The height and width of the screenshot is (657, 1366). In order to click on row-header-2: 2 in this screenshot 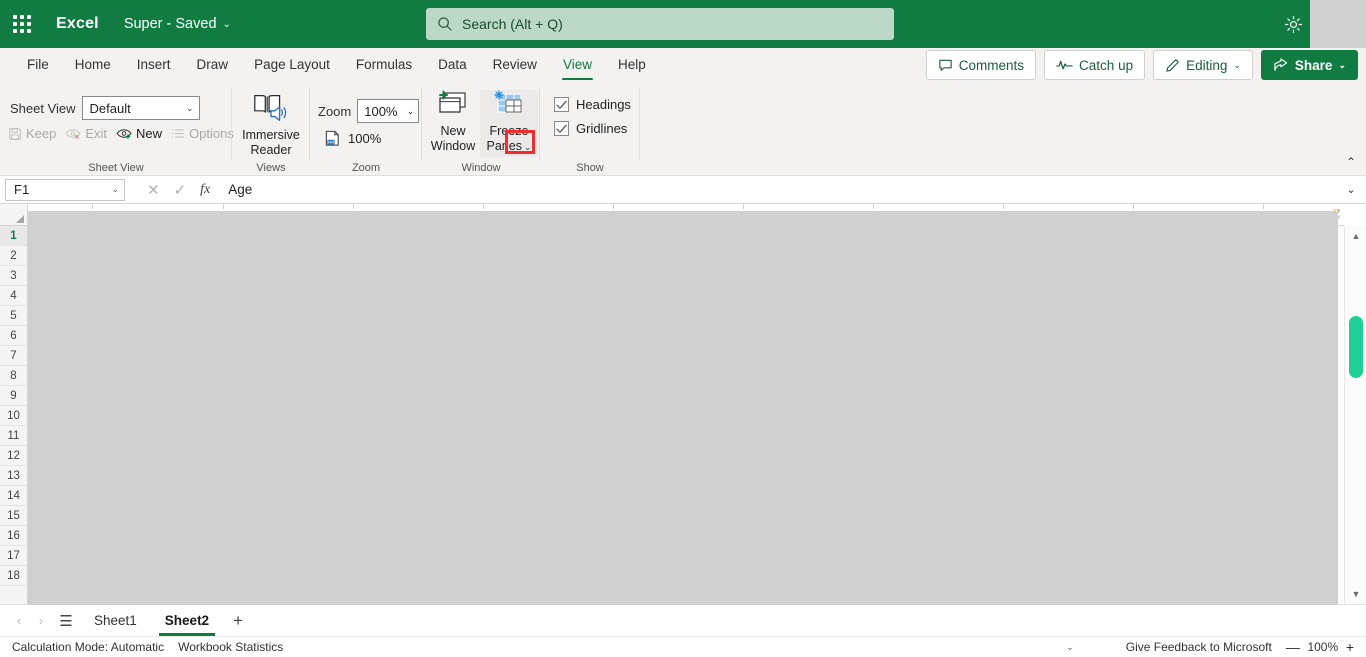, I will do `click(13, 256)`.